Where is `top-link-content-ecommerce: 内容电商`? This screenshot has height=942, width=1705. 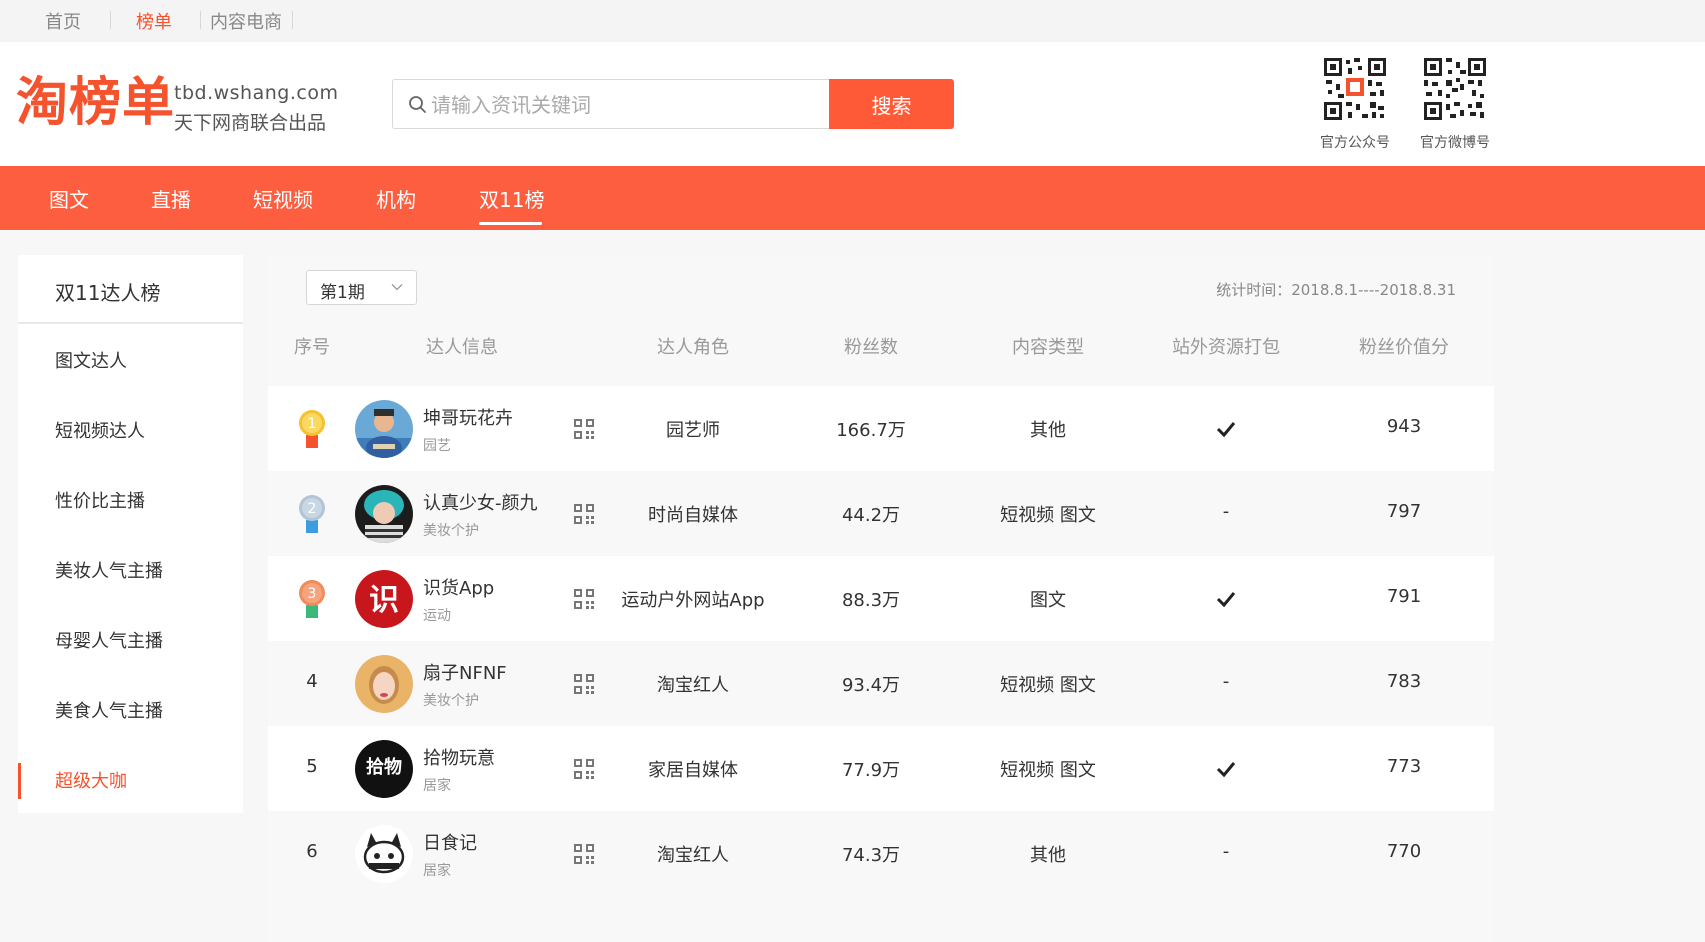 top-link-content-ecommerce: 内容电商 is located at coordinates (246, 21).